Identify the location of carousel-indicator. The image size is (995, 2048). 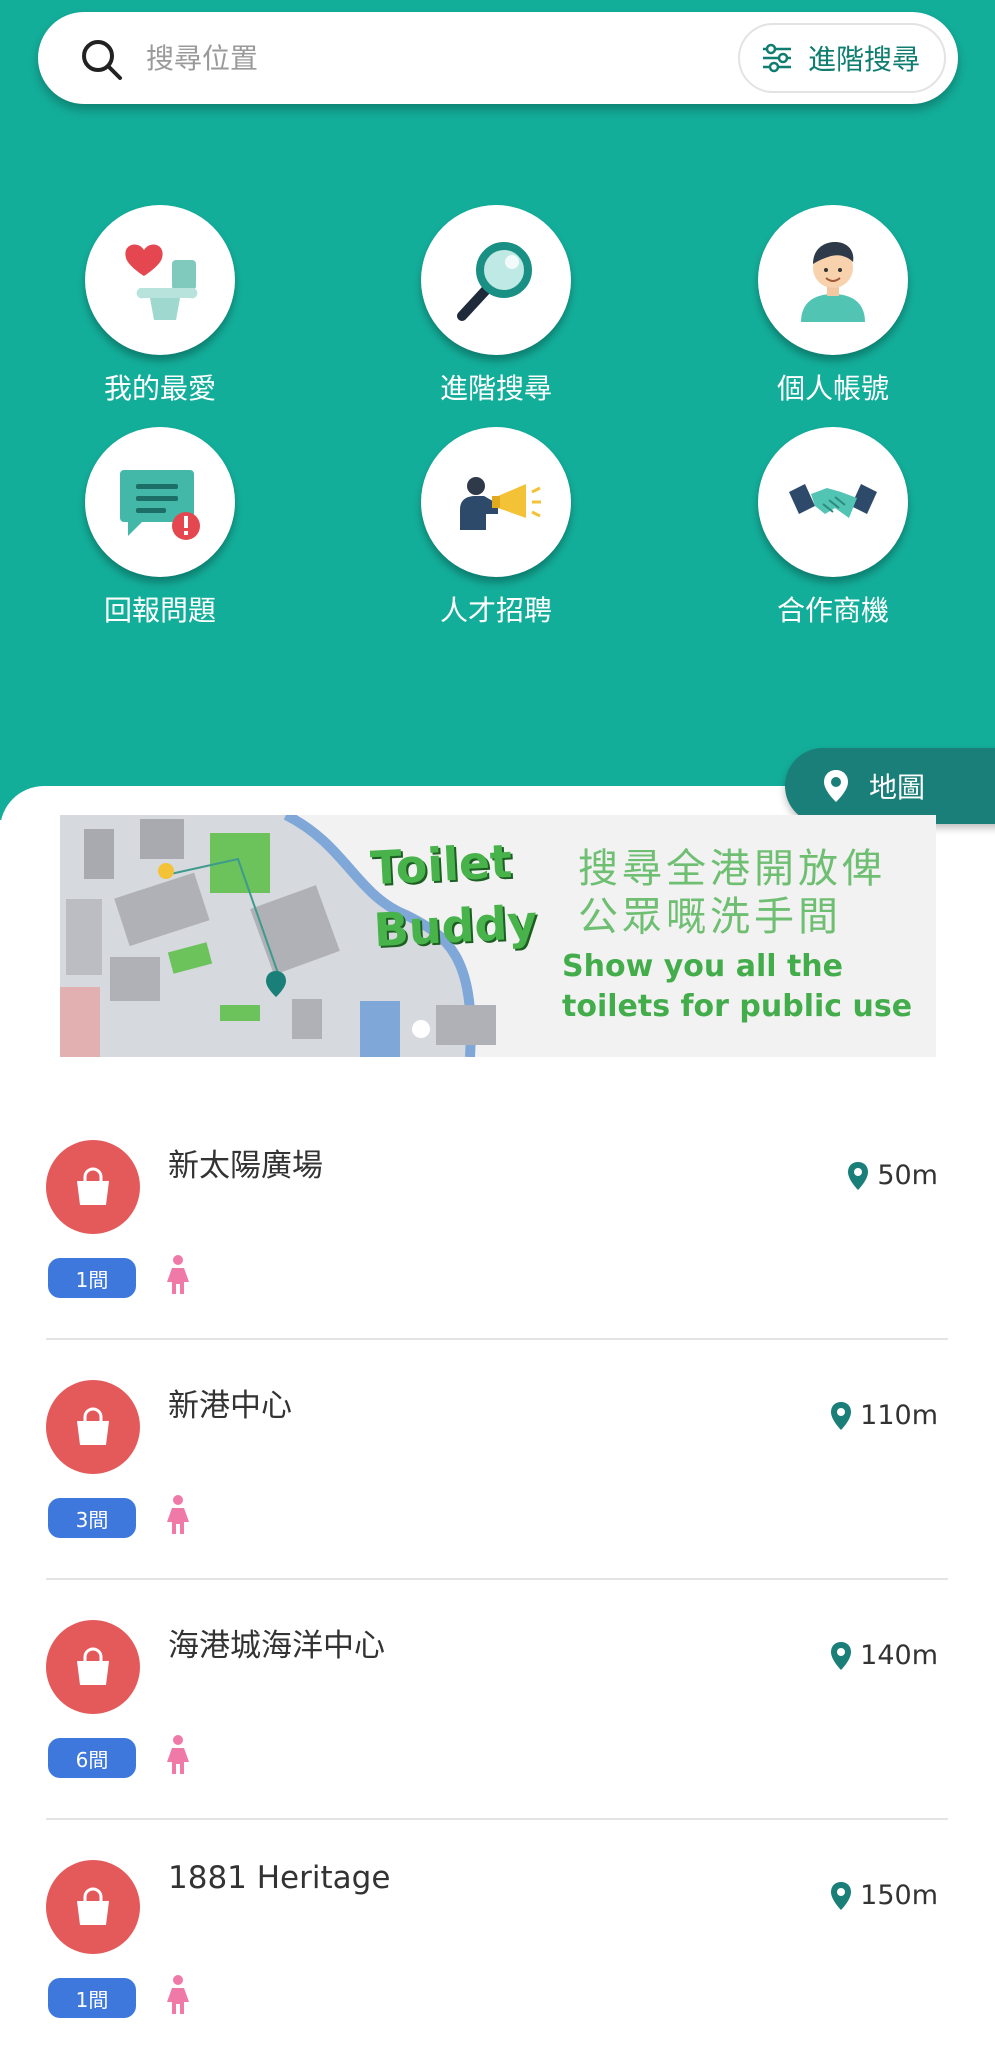
(421, 1029).